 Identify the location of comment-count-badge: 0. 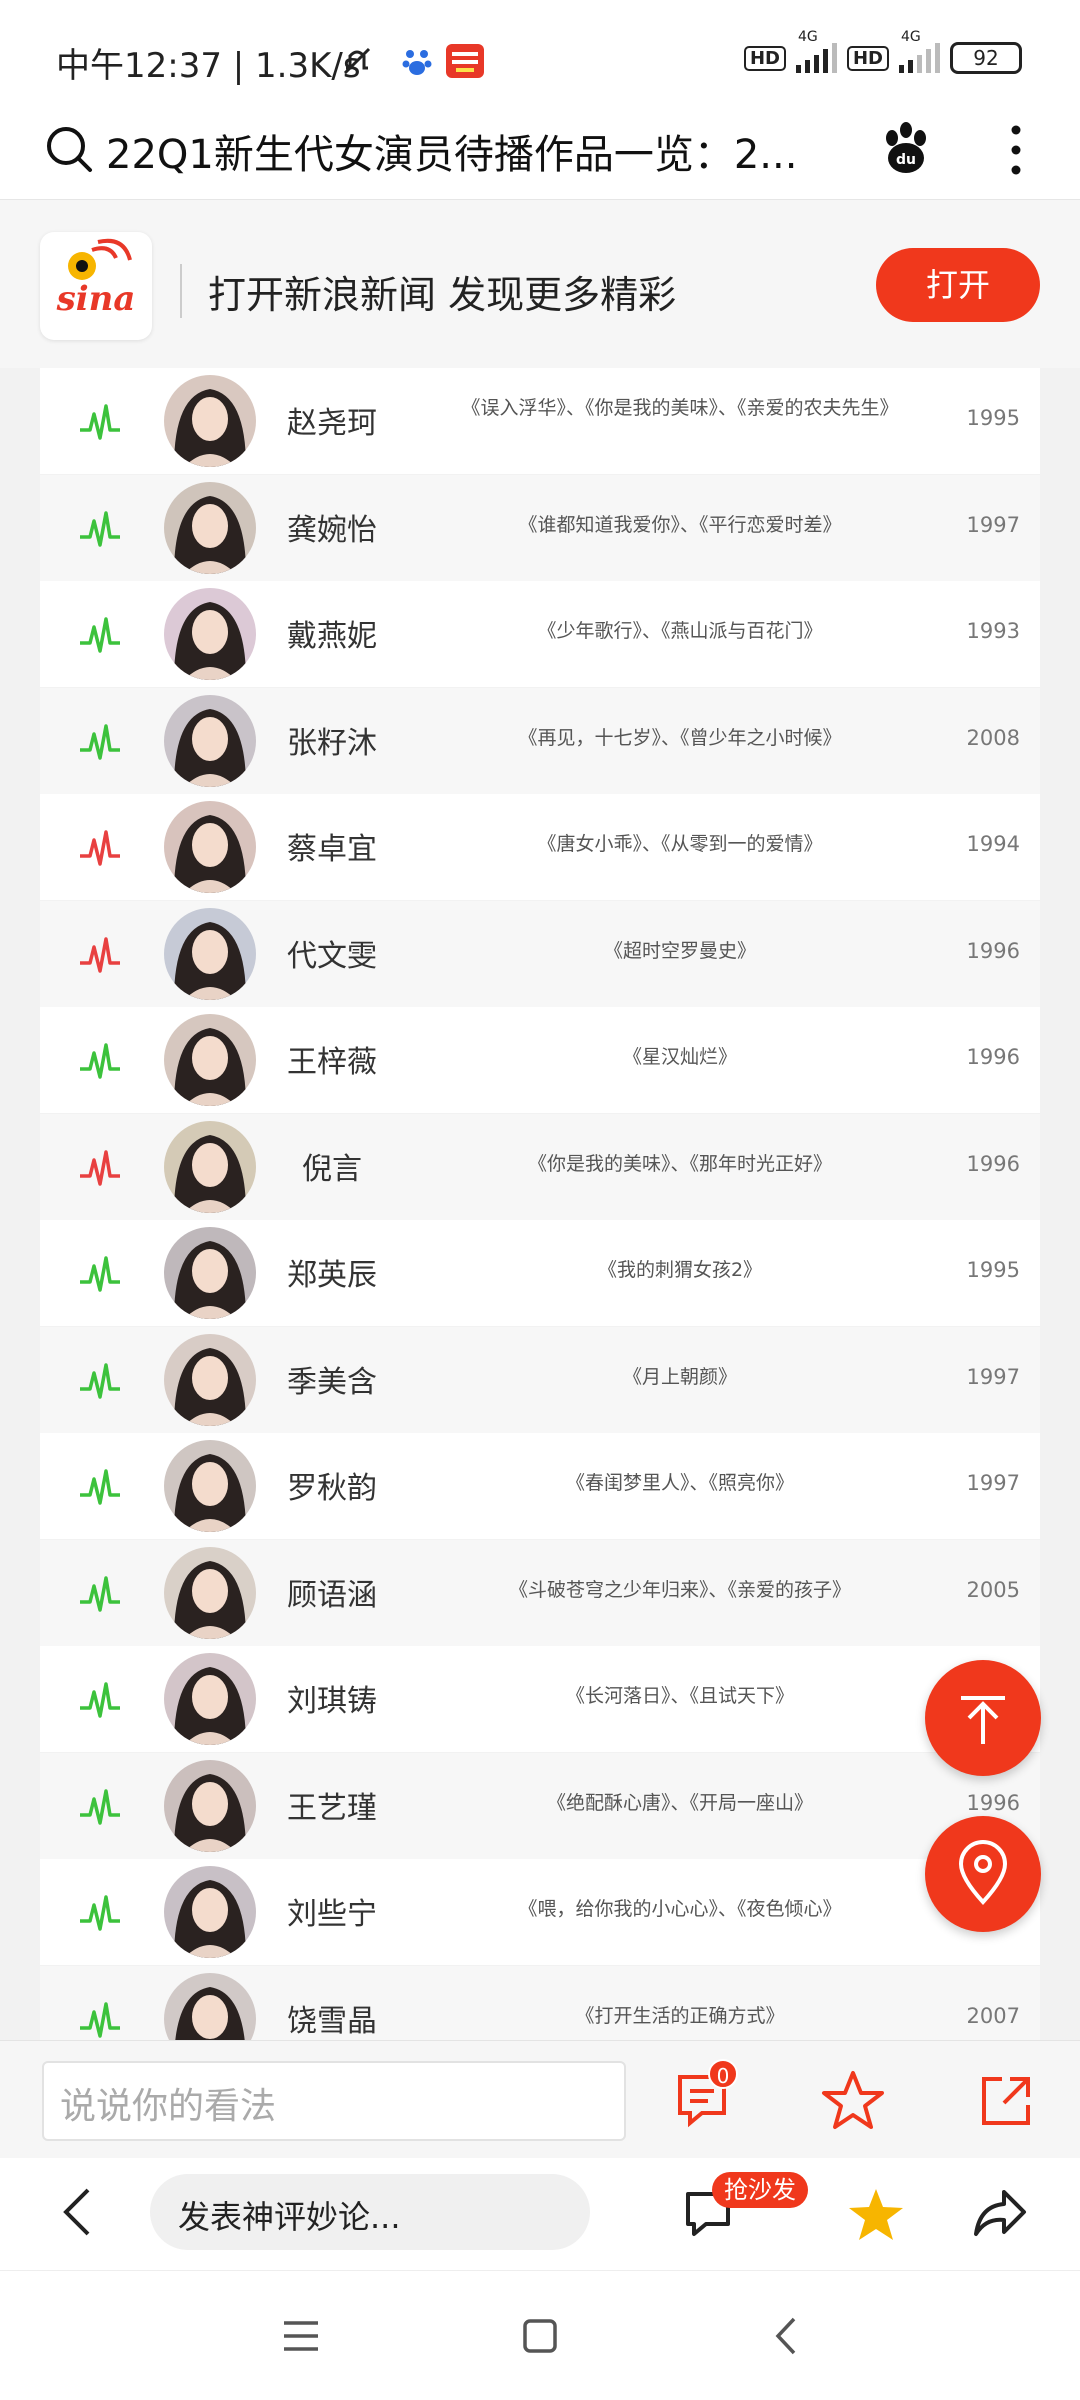
(723, 2074).